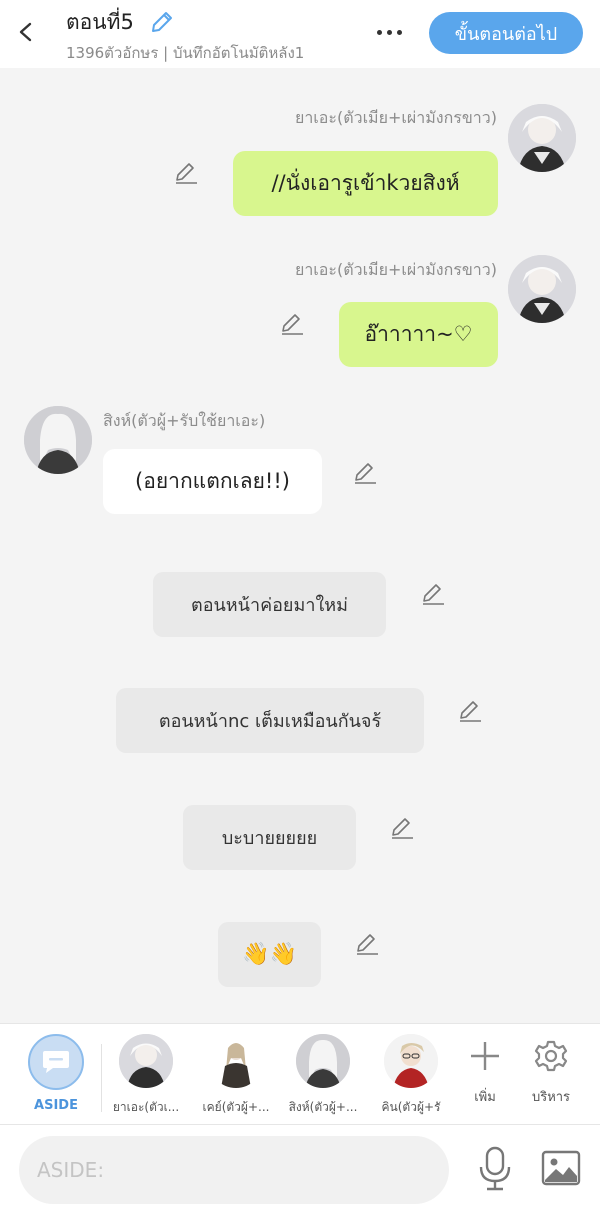  I want to click on character-label: คิน(ตัวผู้+รั, so click(411, 1107).